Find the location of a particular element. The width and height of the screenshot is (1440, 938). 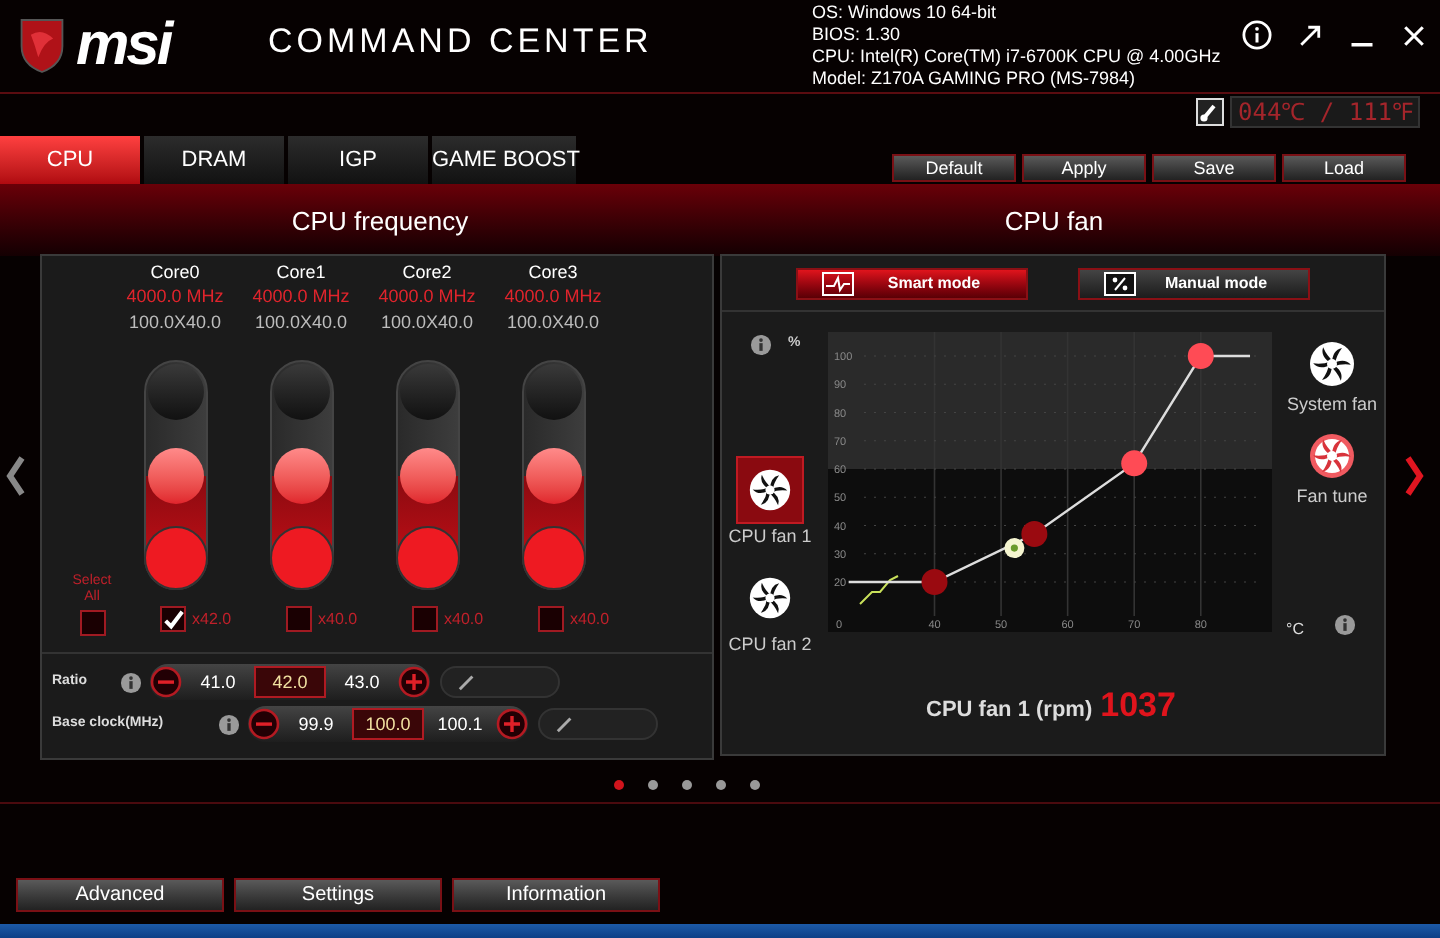

section-title: CPU frequency is located at coordinates (380, 222).